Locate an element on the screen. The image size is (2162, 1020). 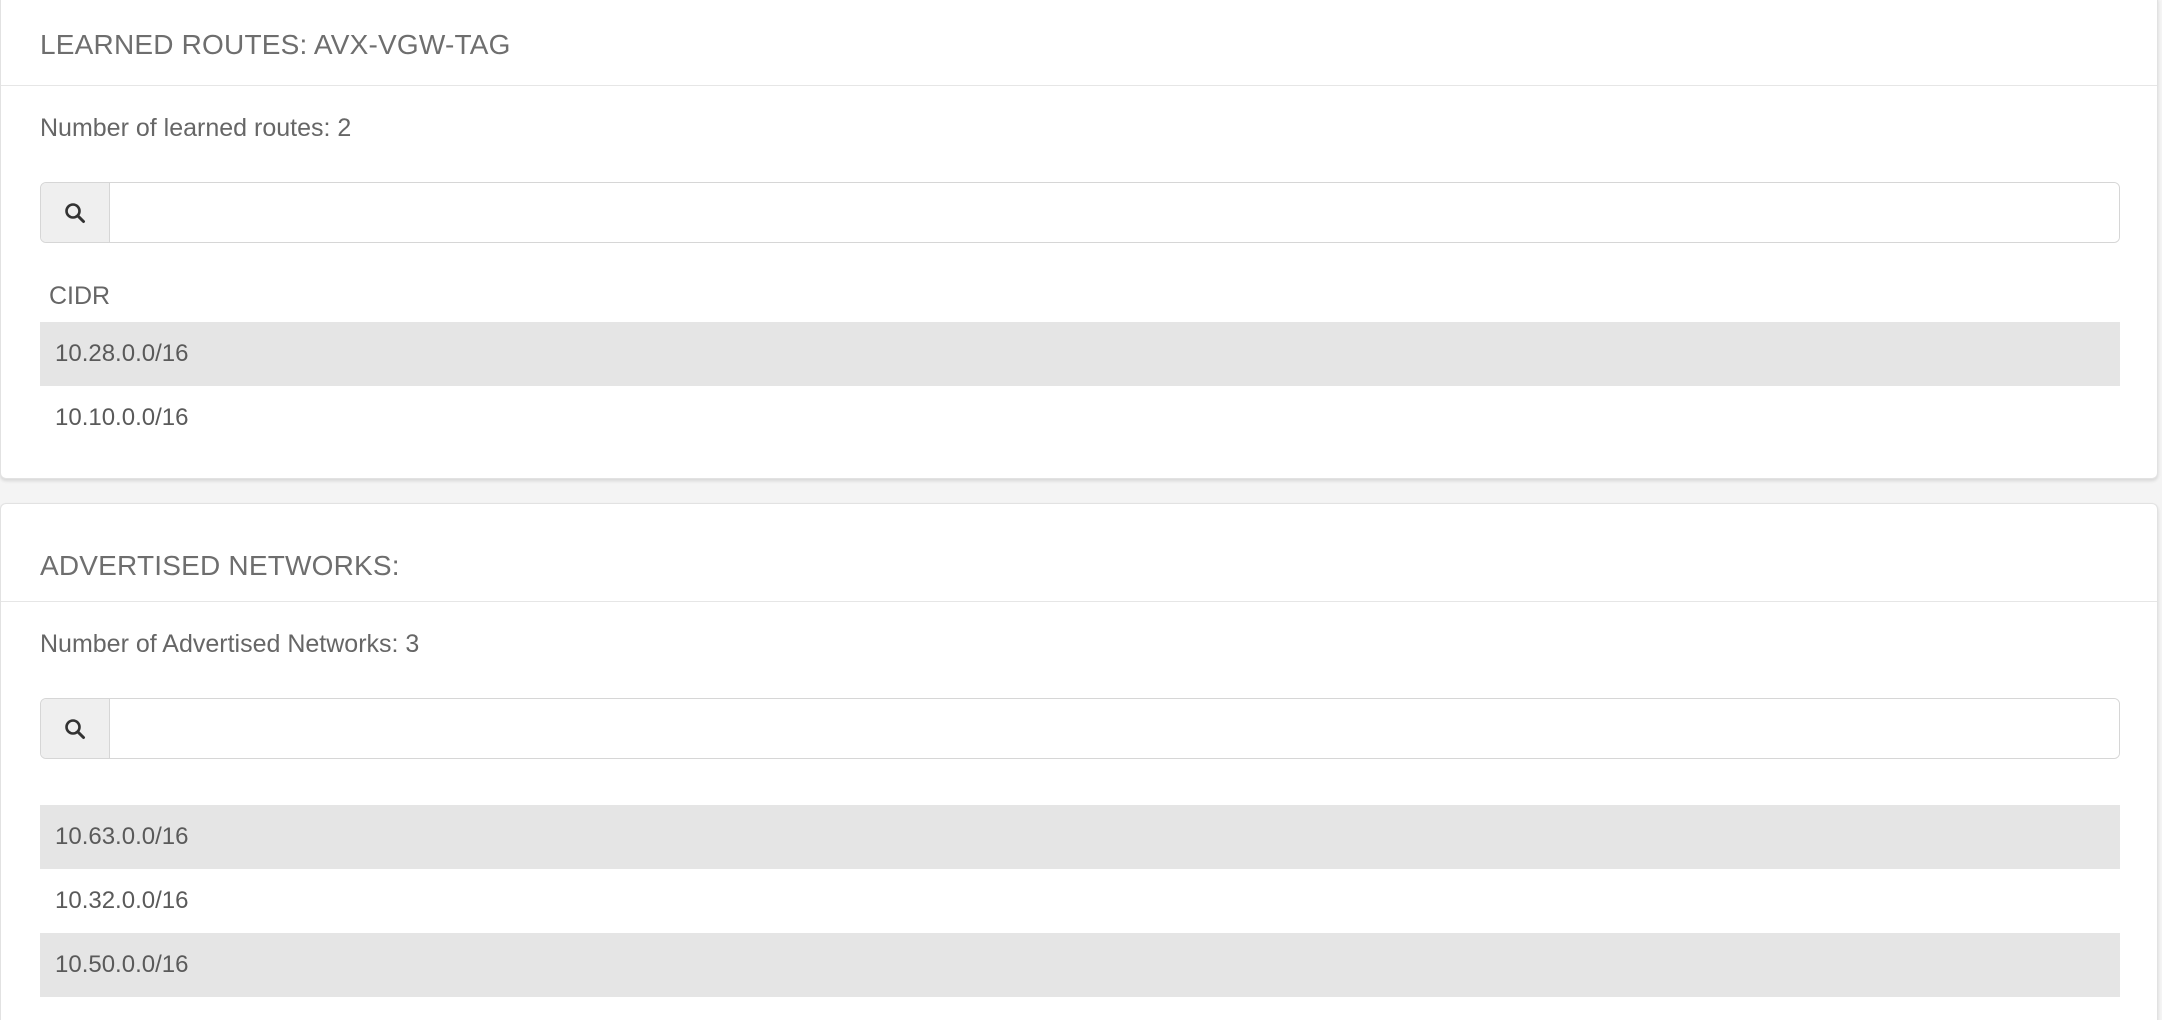
advertised-networks-title: ADVERTISED NETWORKS: is located at coordinates (220, 565).